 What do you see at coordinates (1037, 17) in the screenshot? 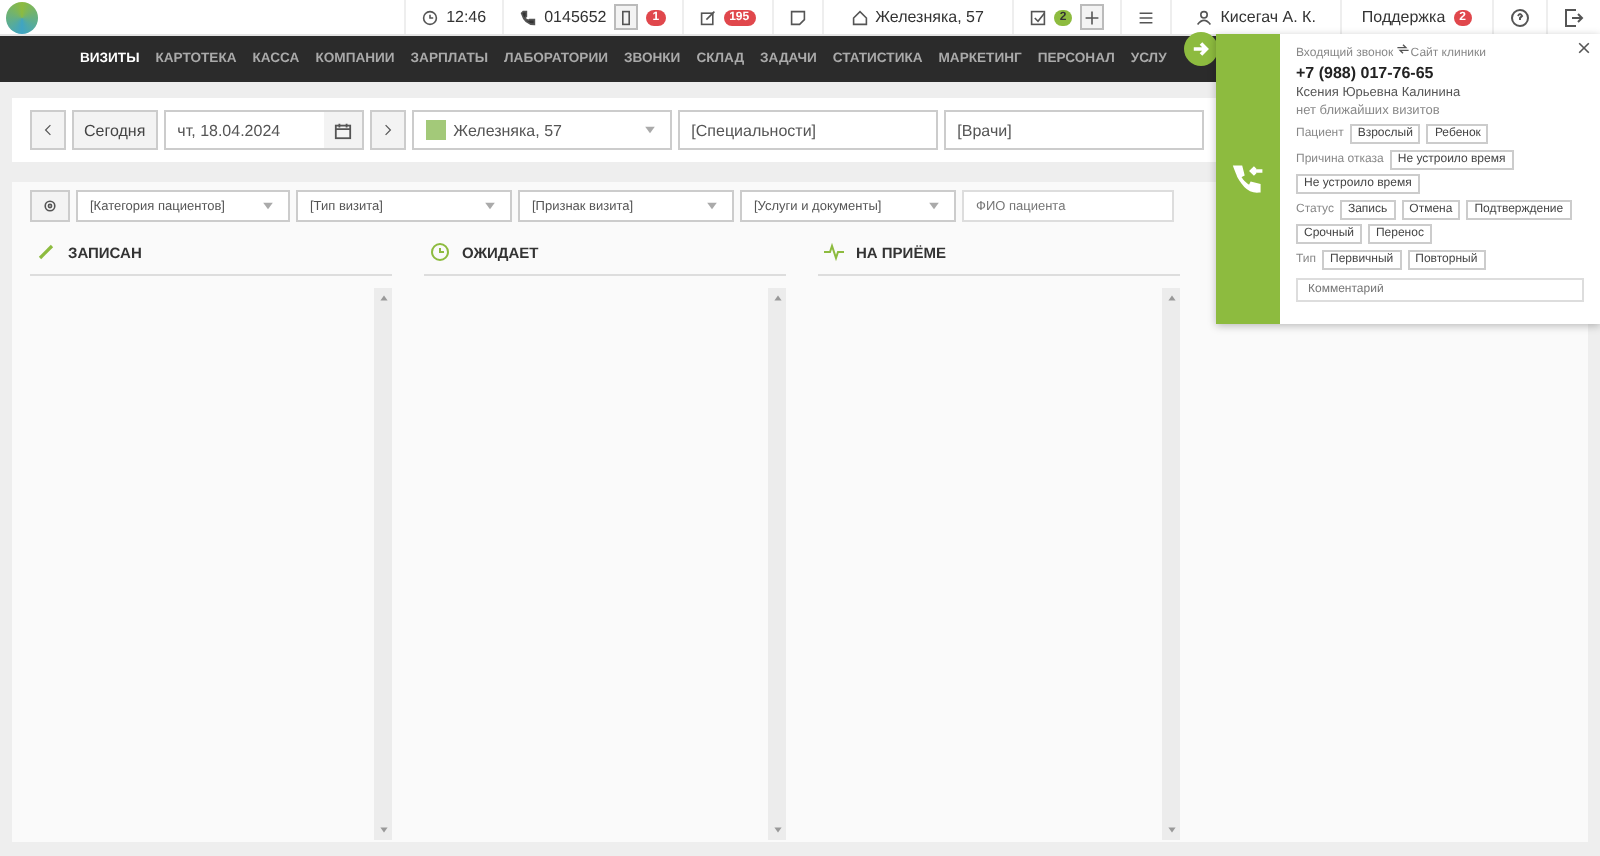
I see `checkbox-icon` at bounding box center [1037, 17].